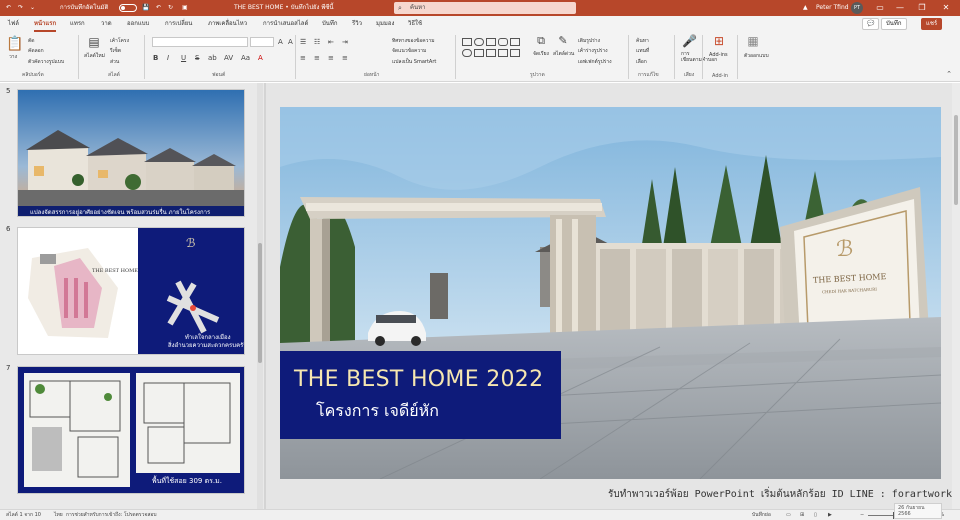  Describe the element at coordinates (479, 53) in the screenshot. I see `shape-arrow-icon` at that location.